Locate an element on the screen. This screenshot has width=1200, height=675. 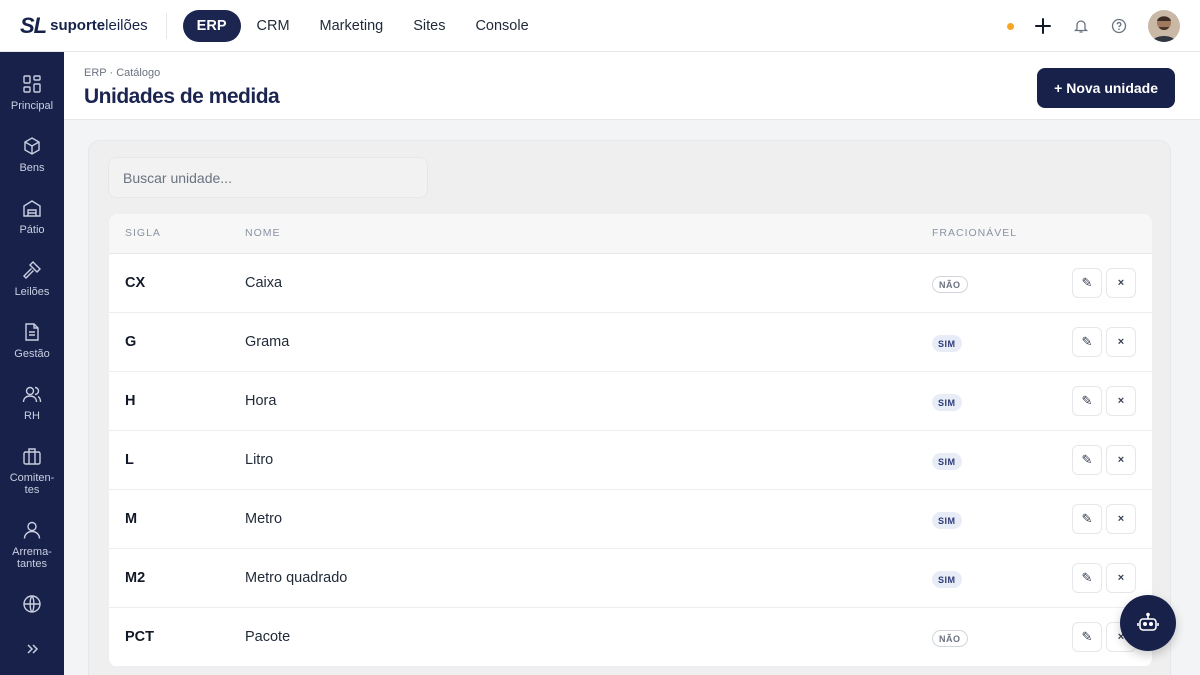
sidebar-item-gestao: Gestão is located at coordinates (32, 341).